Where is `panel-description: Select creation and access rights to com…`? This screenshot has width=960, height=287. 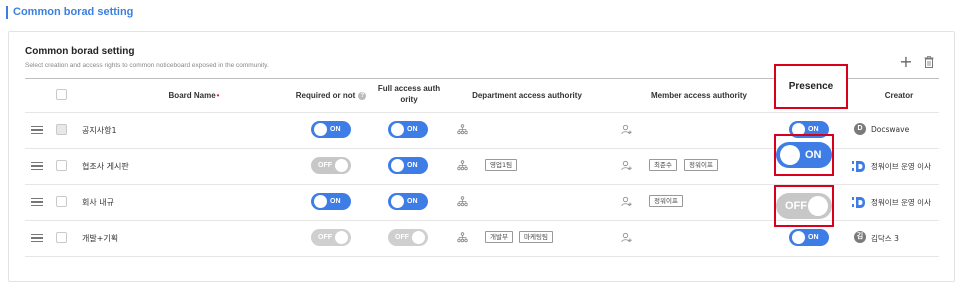 panel-description: Select creation and access rights to com… is located at coordinates (147, 65).